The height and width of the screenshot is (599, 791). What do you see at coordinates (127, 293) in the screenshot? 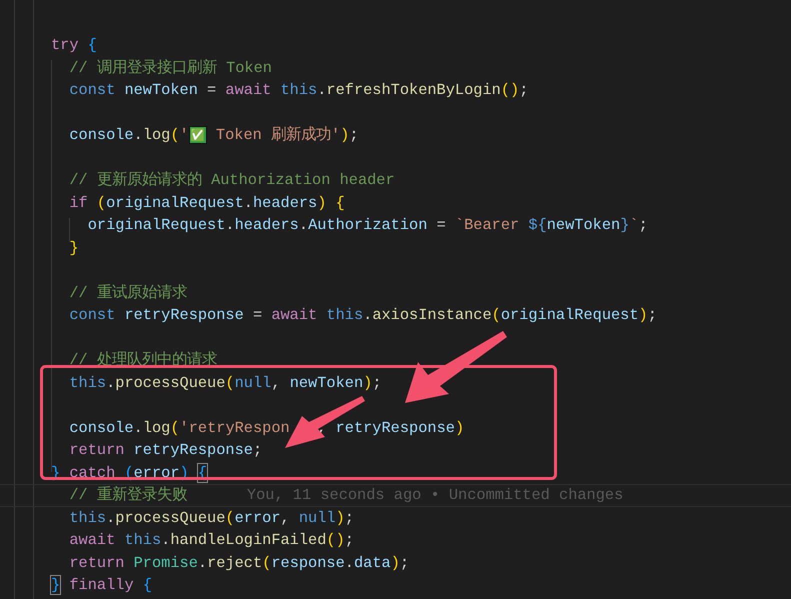
I see `code-line: // 重试原始请求` at bounding box center [127, 293].